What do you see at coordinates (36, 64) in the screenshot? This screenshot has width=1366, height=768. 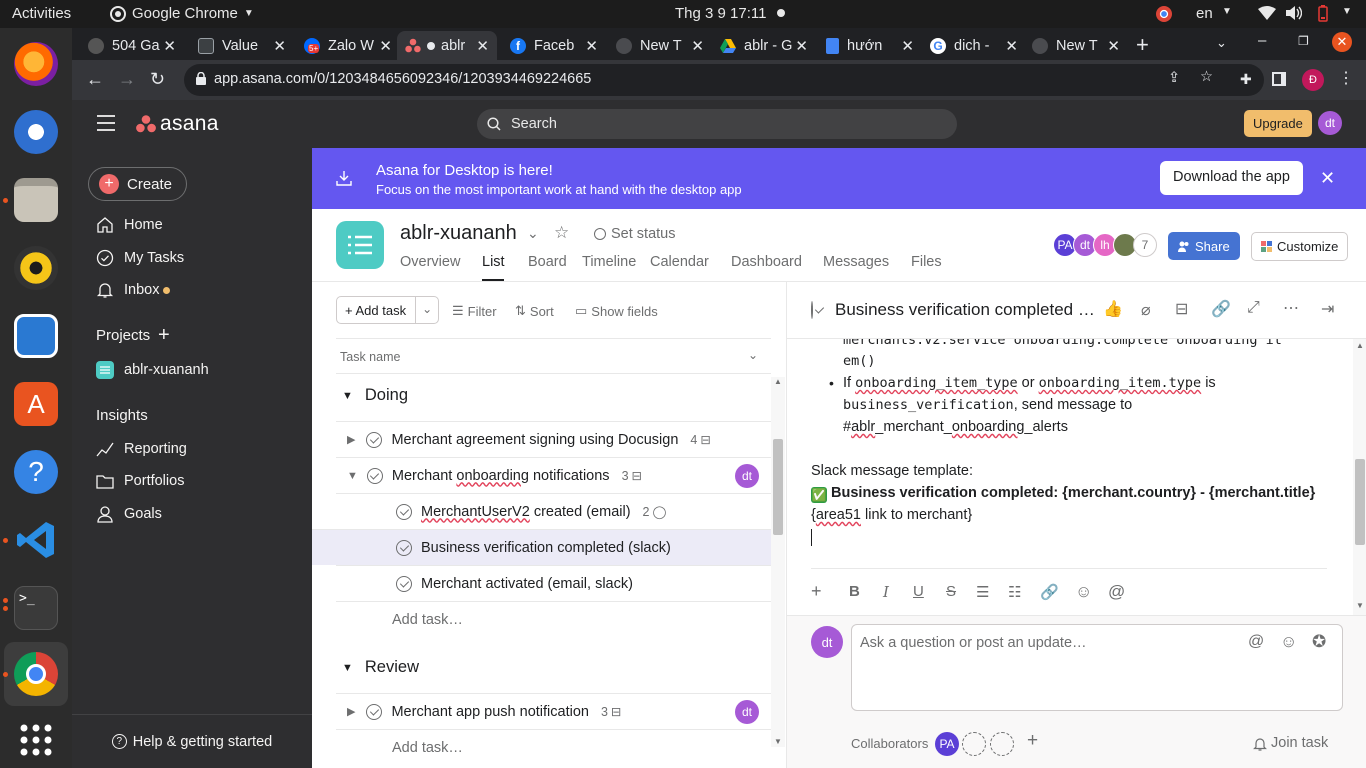 I see `firefox-icon` at bounding box center [36, 64].